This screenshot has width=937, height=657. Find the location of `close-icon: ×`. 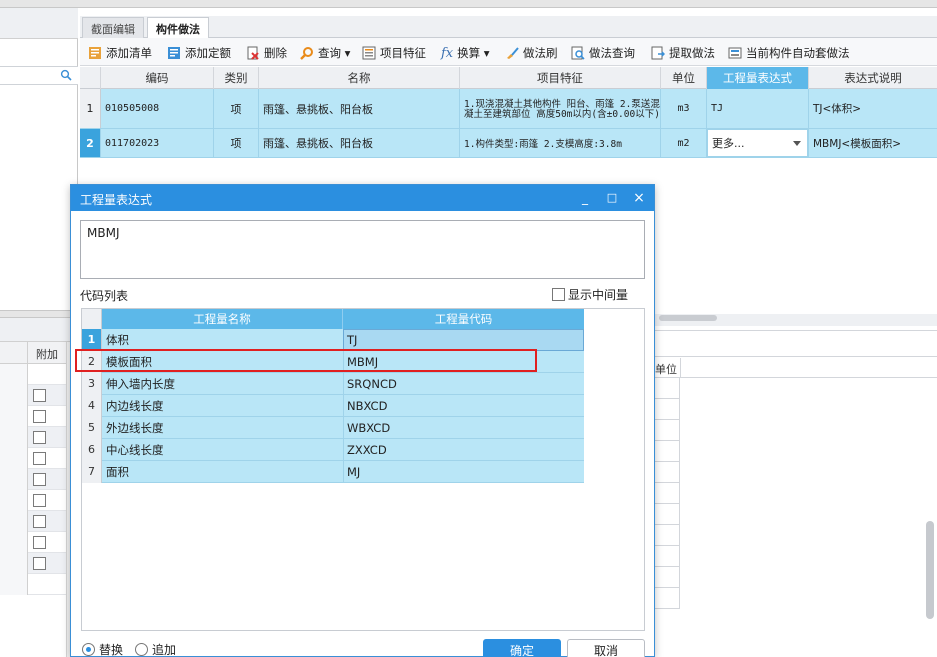

close-icon: × is located at coordinates (639, 198).